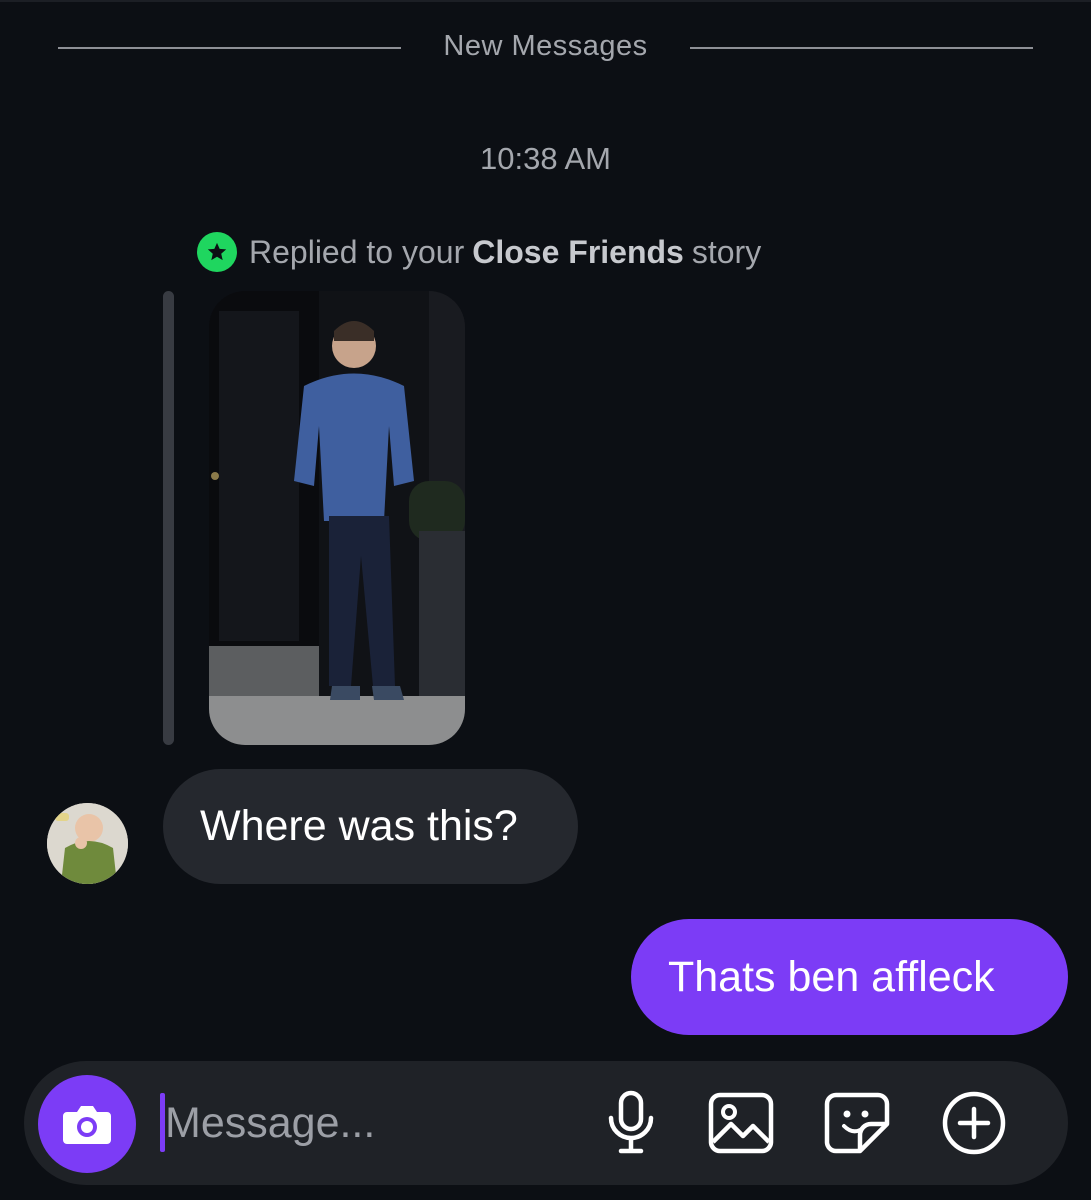 The width and height of the screenshot is (1091, 1200). I want to click on outgoing-message-bubble: Thats ben affleck, so click(849, 977).